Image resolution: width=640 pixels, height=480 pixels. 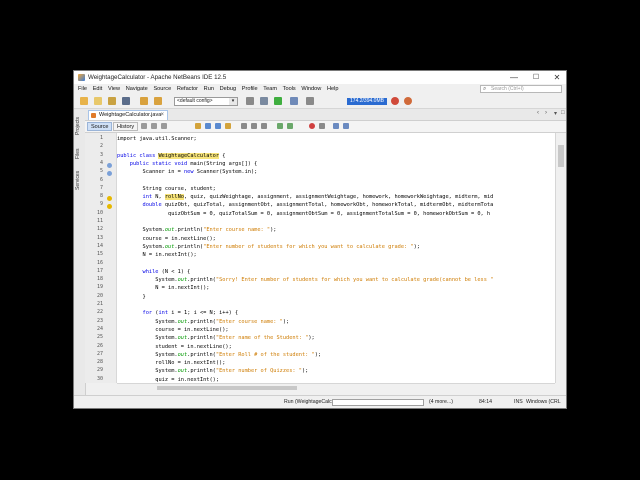 What do you see at coordinates (367, 101) in the screenshot?
I see `memory-indicator: 174.2/394.0MB` at bounding box center [367, 101].